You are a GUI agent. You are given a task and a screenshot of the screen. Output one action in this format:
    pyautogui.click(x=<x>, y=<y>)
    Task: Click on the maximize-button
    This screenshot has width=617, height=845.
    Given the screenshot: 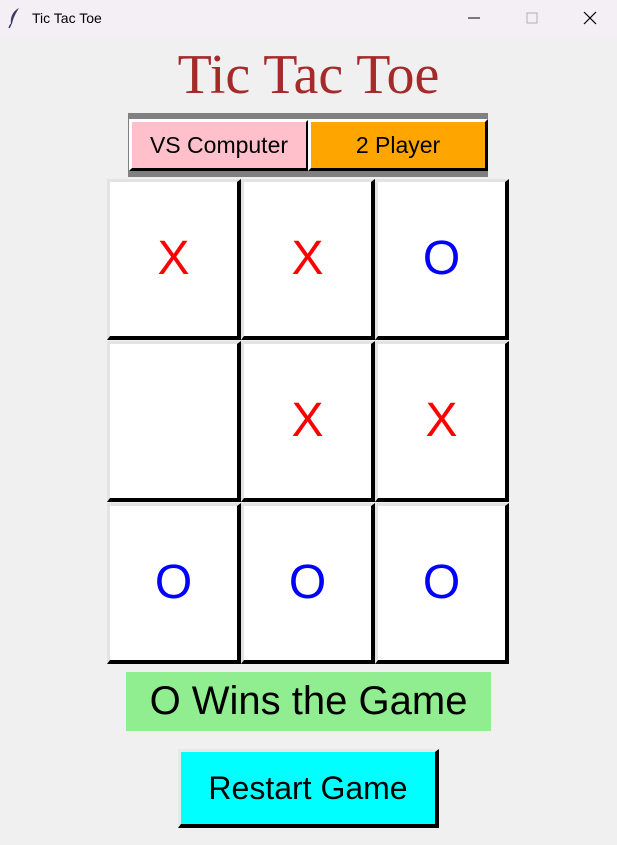 What is the action you would take?
    pyautogui.click(x=532, y=18)
    